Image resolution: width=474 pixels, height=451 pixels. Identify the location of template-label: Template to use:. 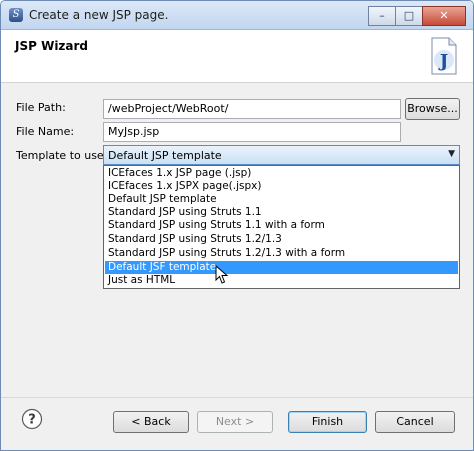
(62, 155).